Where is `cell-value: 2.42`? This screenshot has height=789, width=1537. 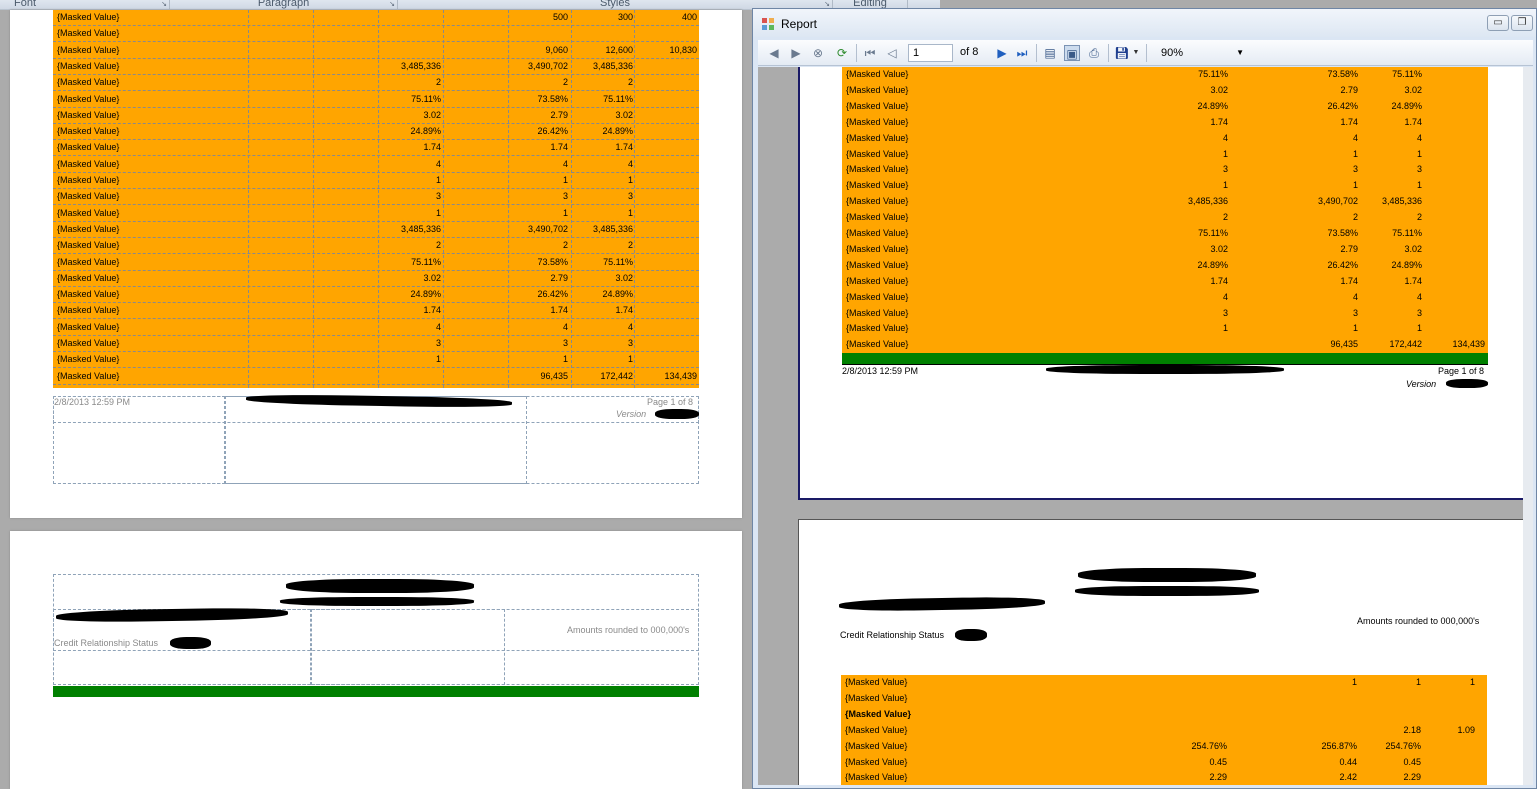 cell-value: 2.42 is located at coordinates (1348, 777).